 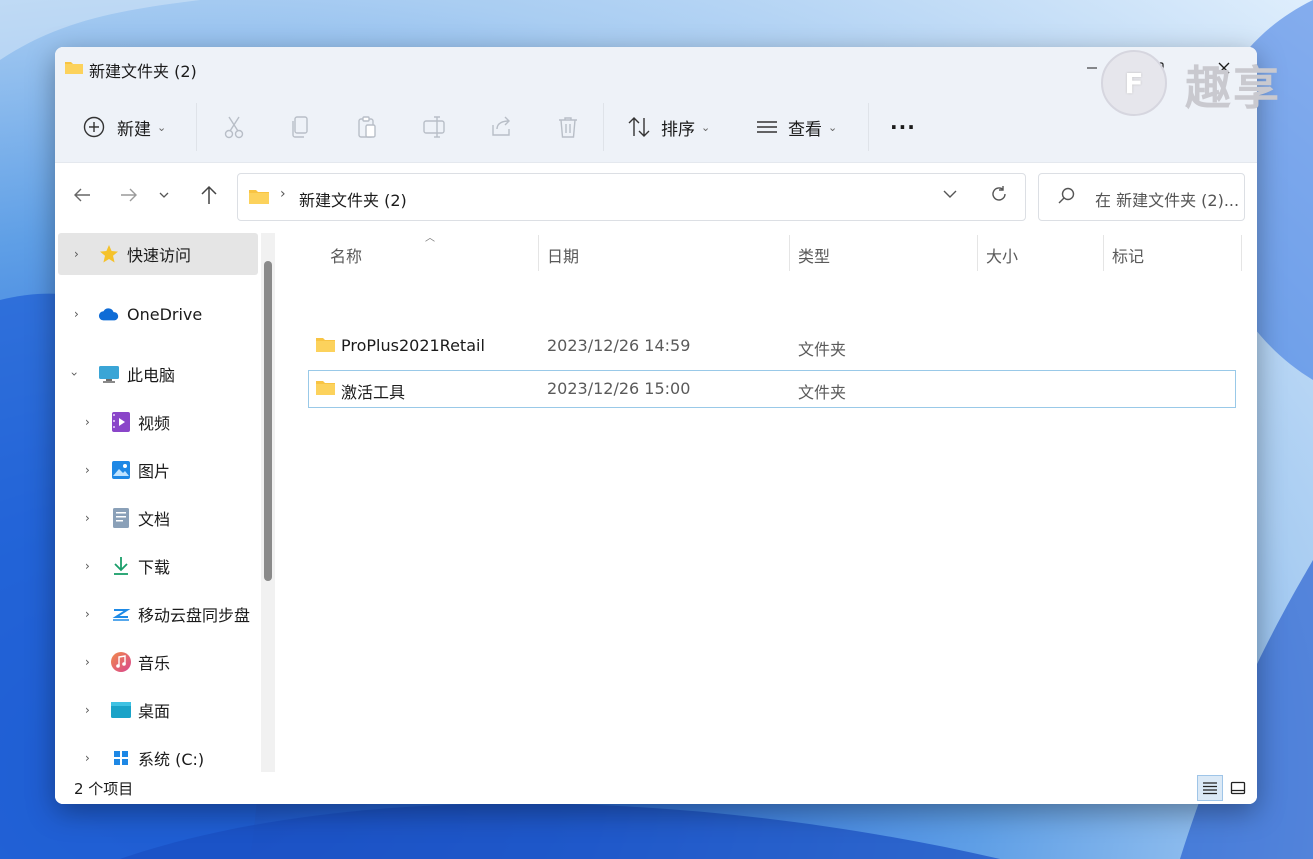 I want to click on address-dropdown-button, so click(x=950, y=195).